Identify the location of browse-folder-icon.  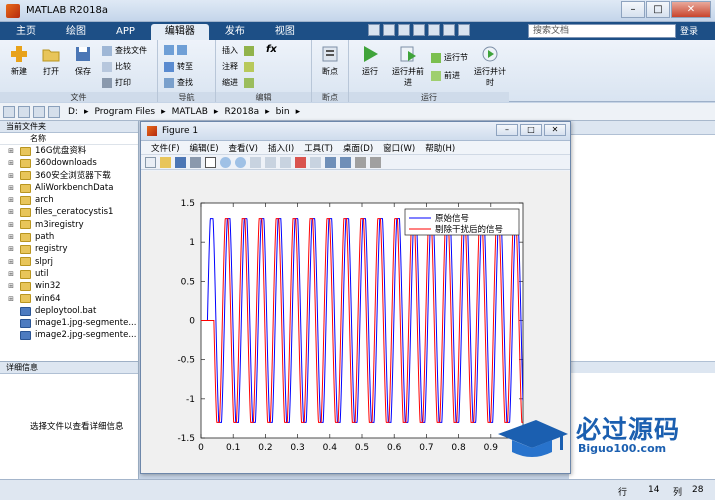
(54, 111).